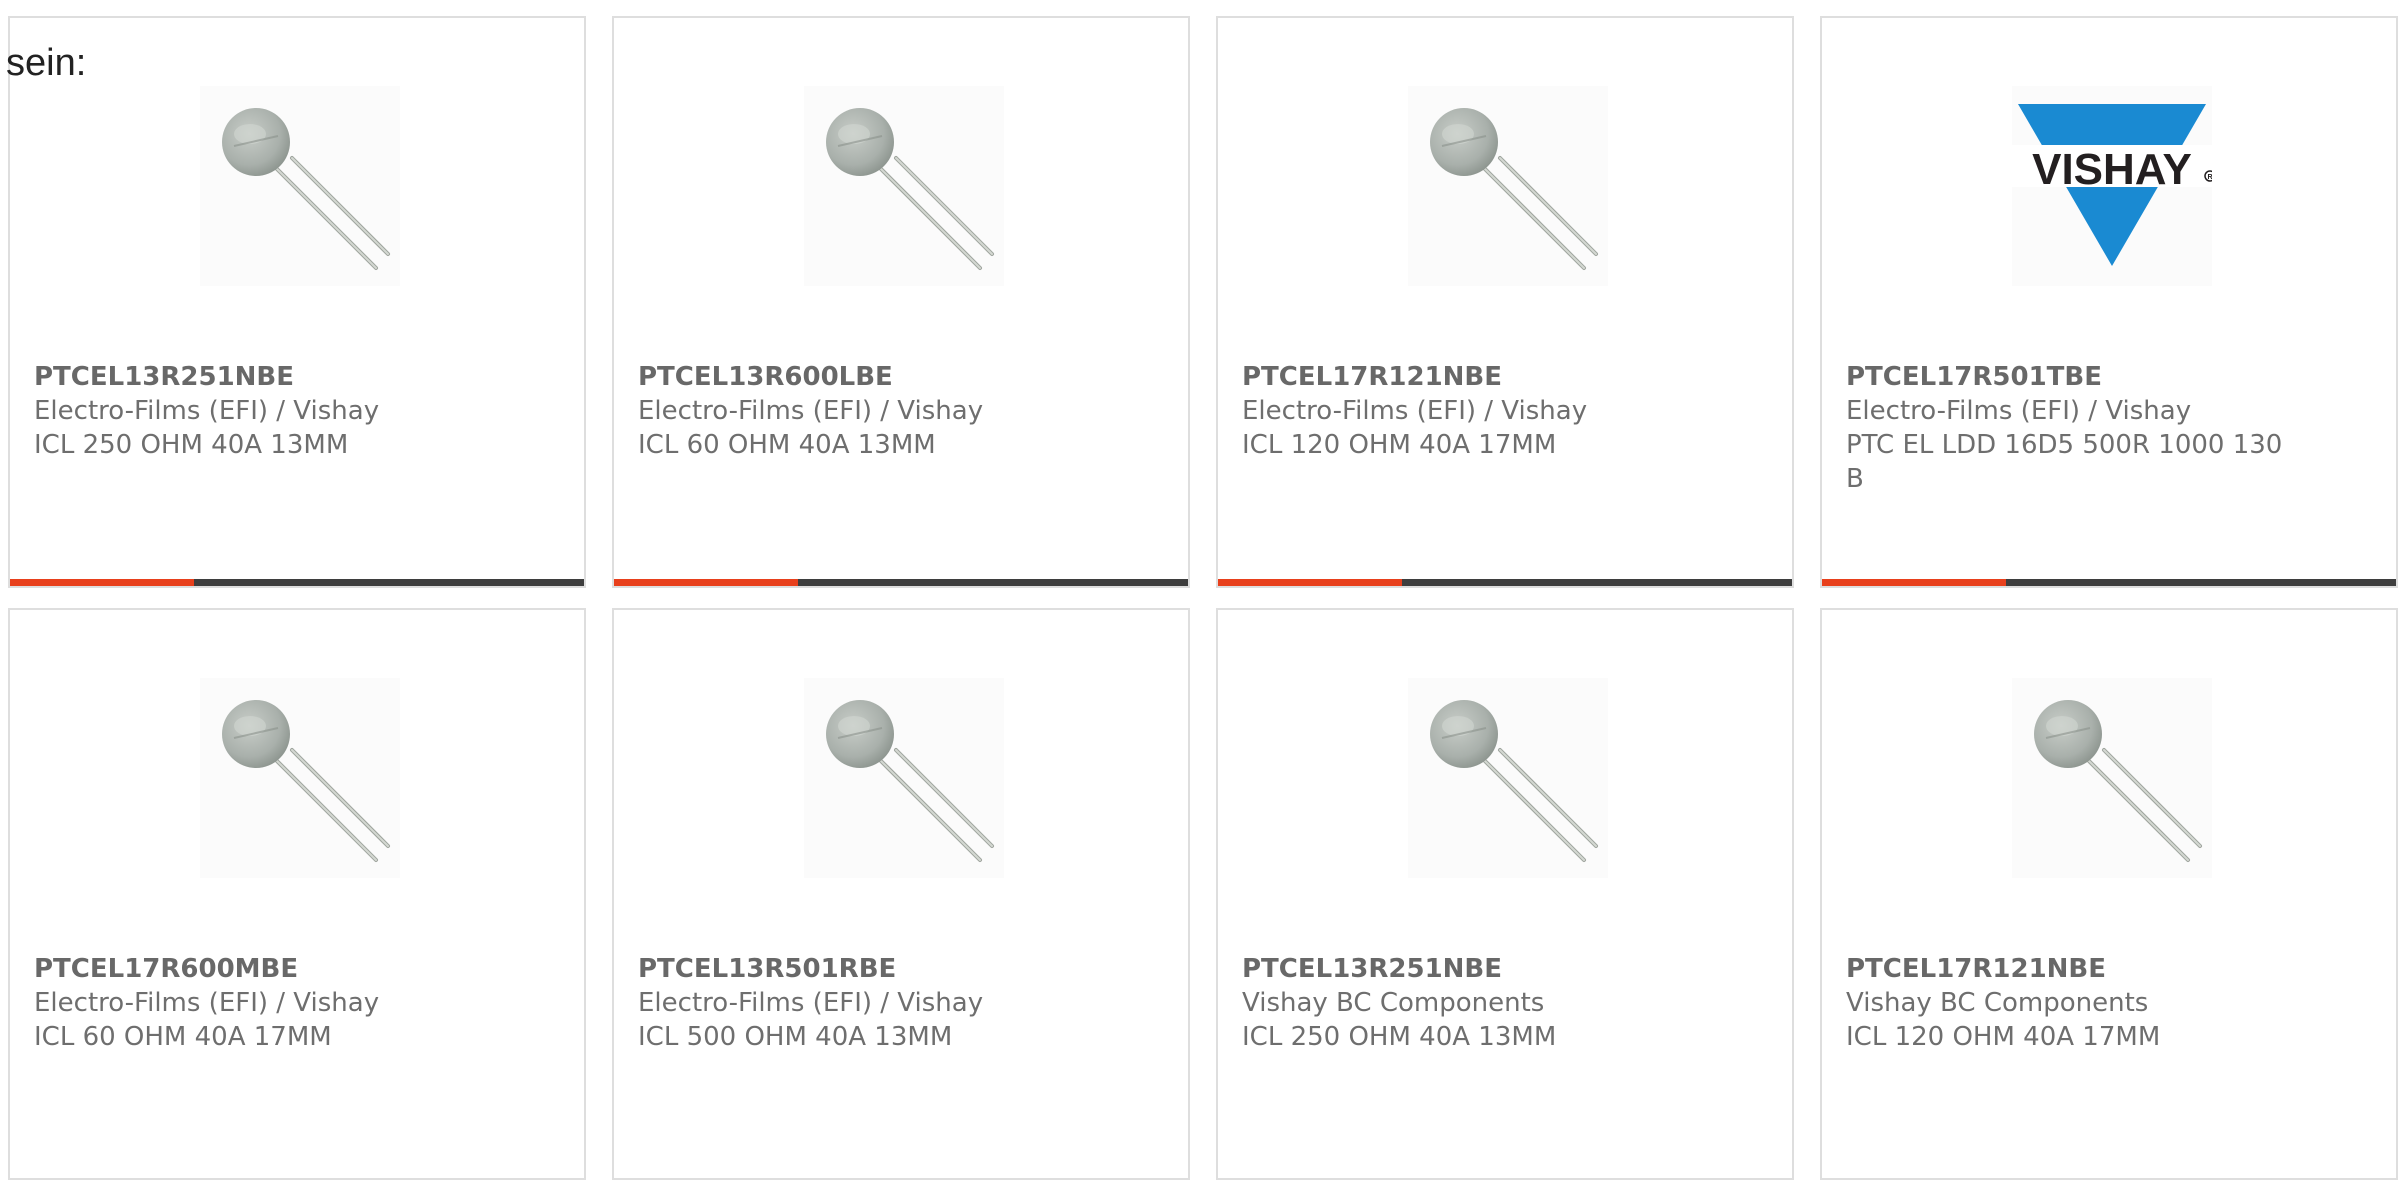 The width and height of the screenshot is (2400, 1180). Describe the element at coordinates (868, 969) in the screenshot. I see `part-number: PTCEL13R501RBE` at that location.